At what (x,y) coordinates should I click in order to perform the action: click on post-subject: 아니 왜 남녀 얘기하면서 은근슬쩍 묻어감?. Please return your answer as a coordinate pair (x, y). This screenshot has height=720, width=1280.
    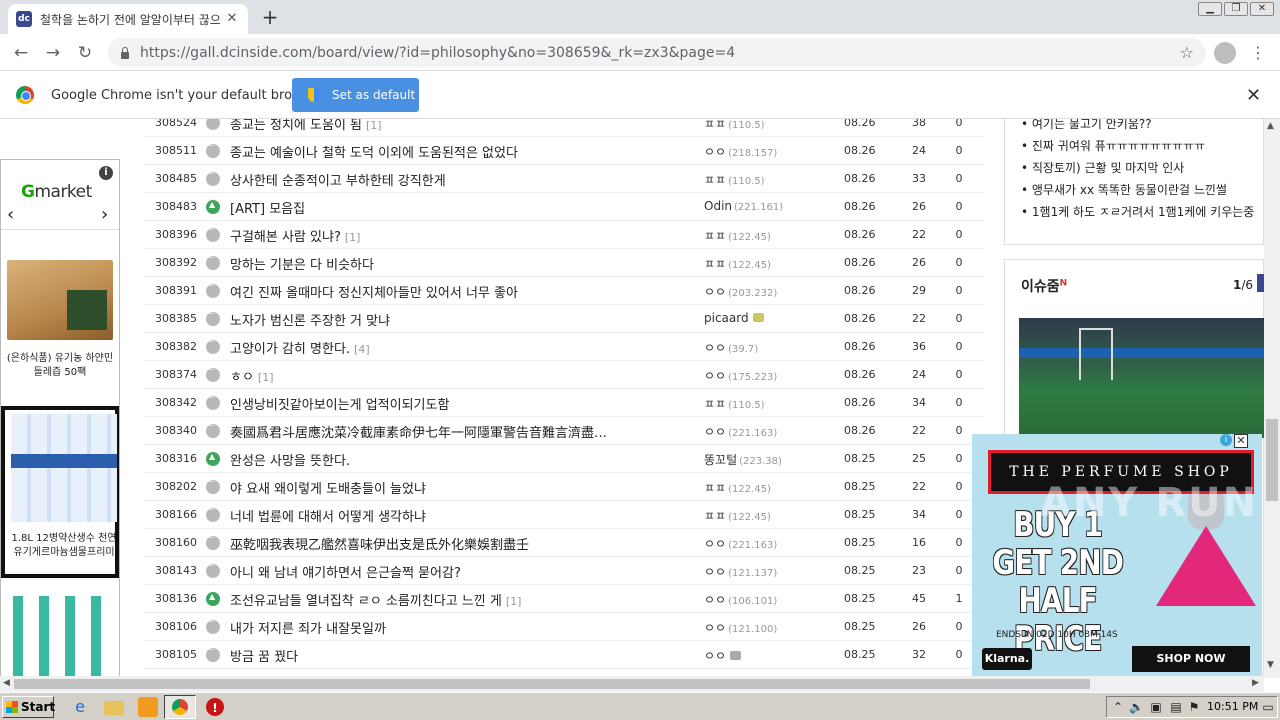
    Looking at the image, I should click on (422, 571).